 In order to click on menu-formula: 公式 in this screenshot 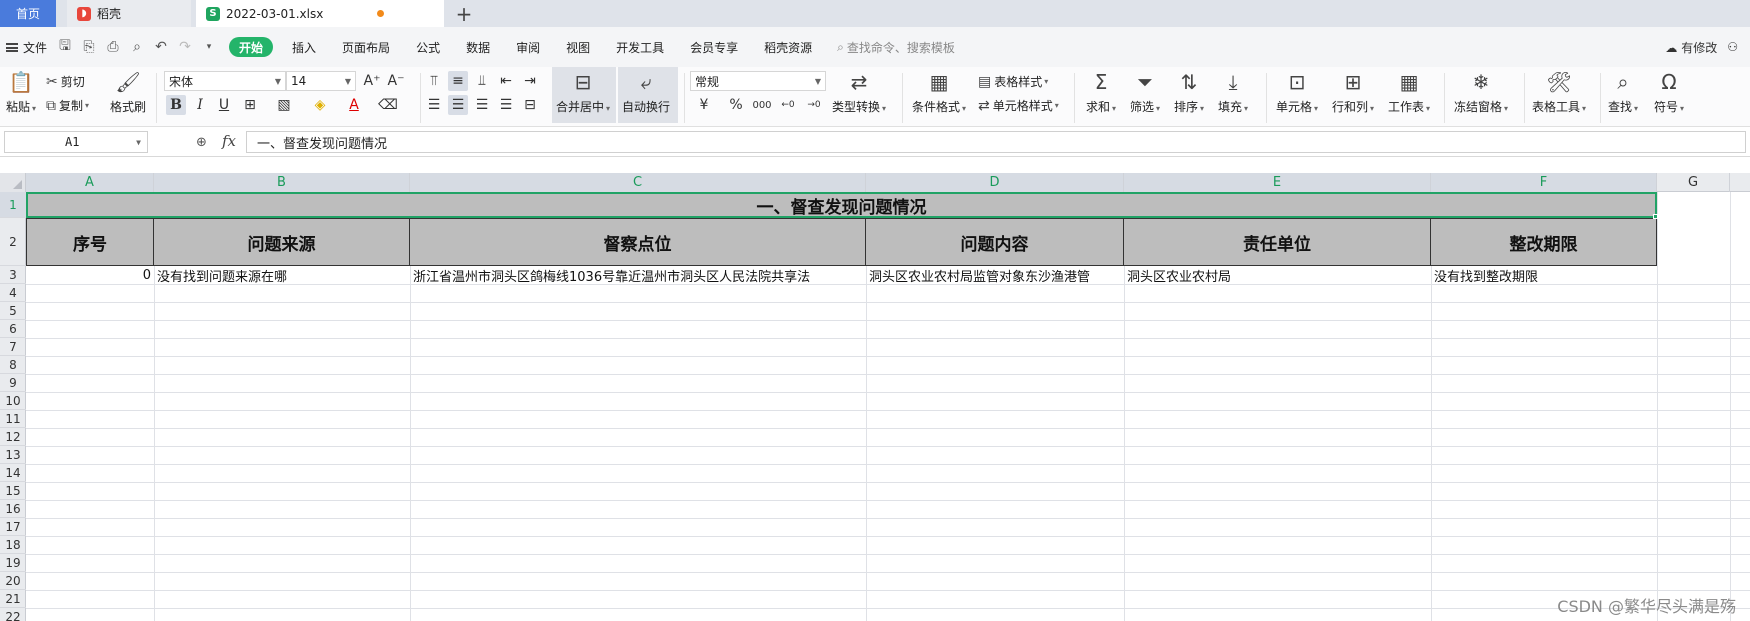, I will do `click(428, 47)`.